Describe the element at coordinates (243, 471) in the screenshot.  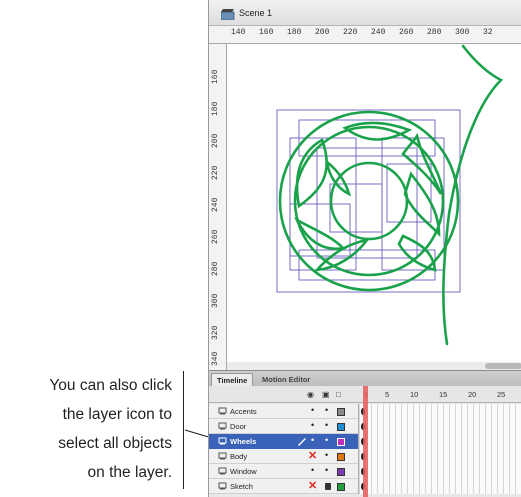
I see `layer-name: Window` at that location.